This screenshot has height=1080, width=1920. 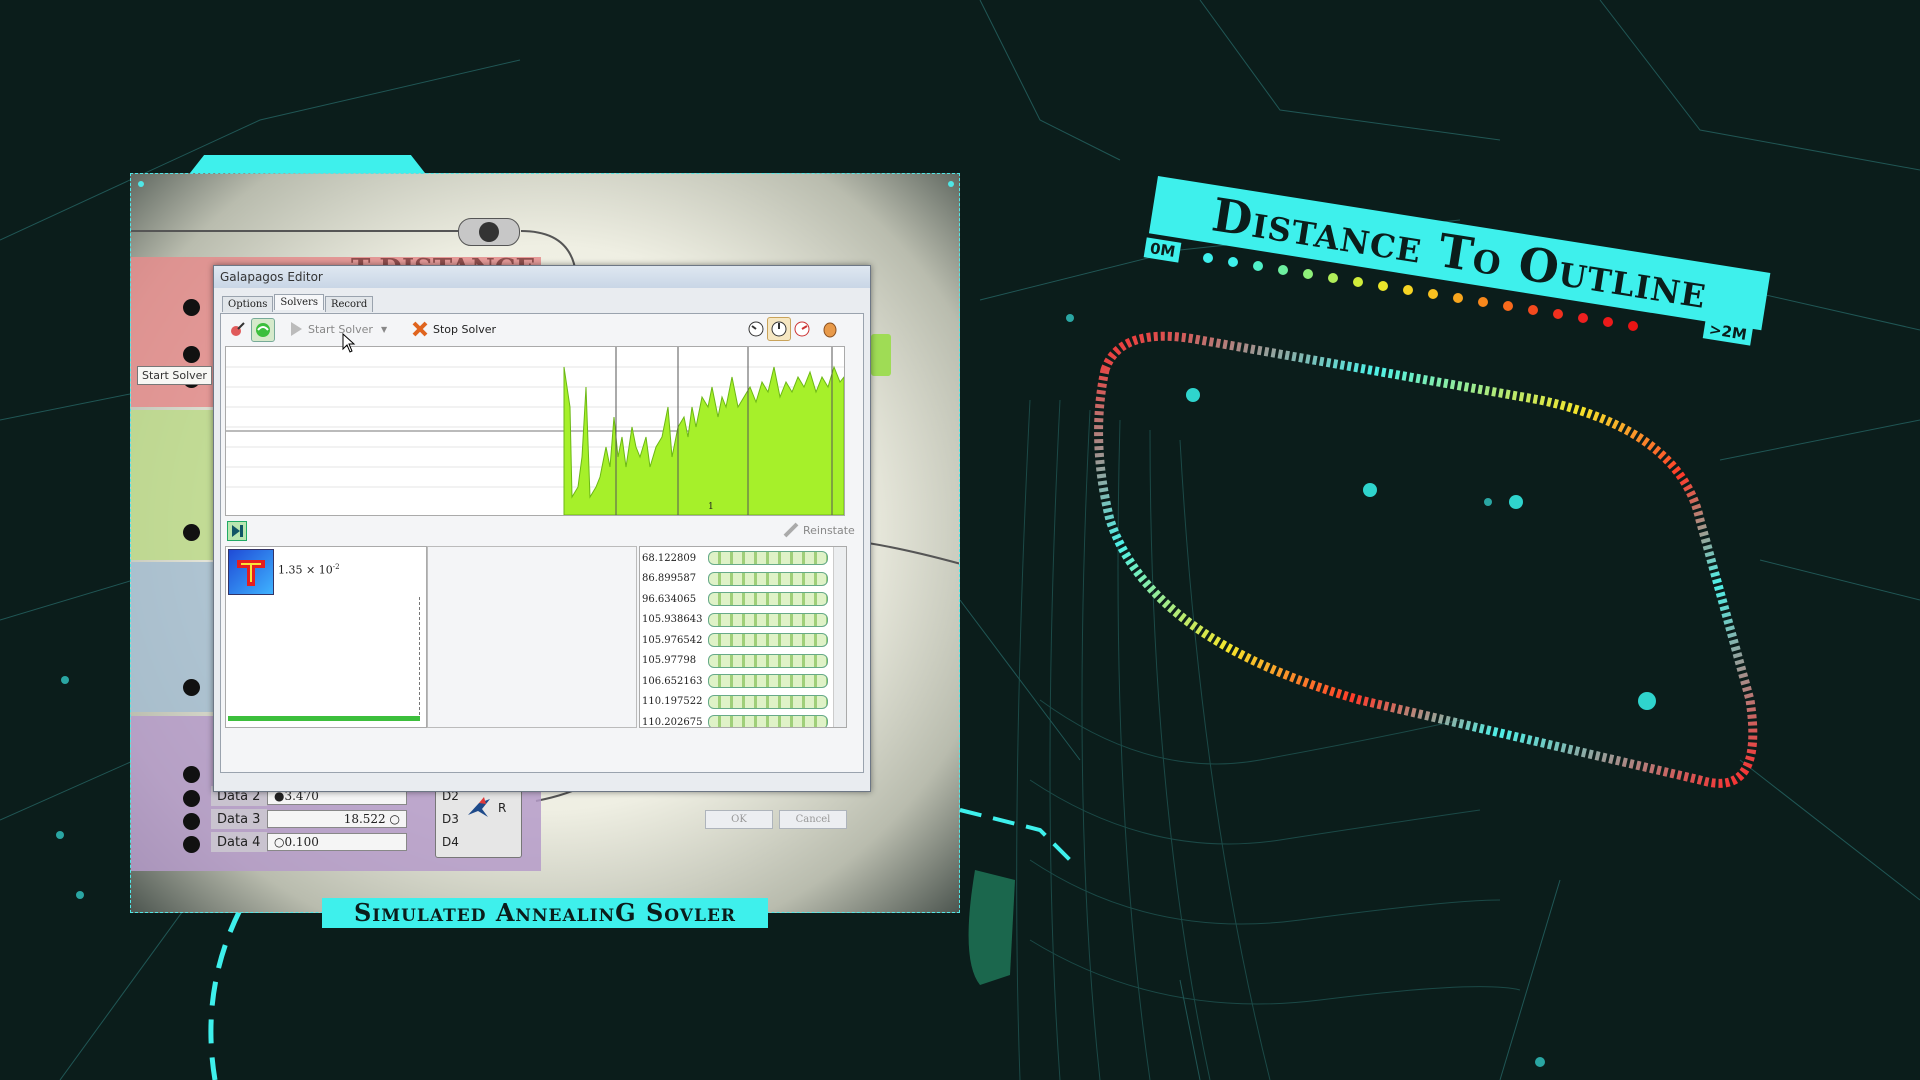 I want to click on egg-icon, so click(x=830, y=329).